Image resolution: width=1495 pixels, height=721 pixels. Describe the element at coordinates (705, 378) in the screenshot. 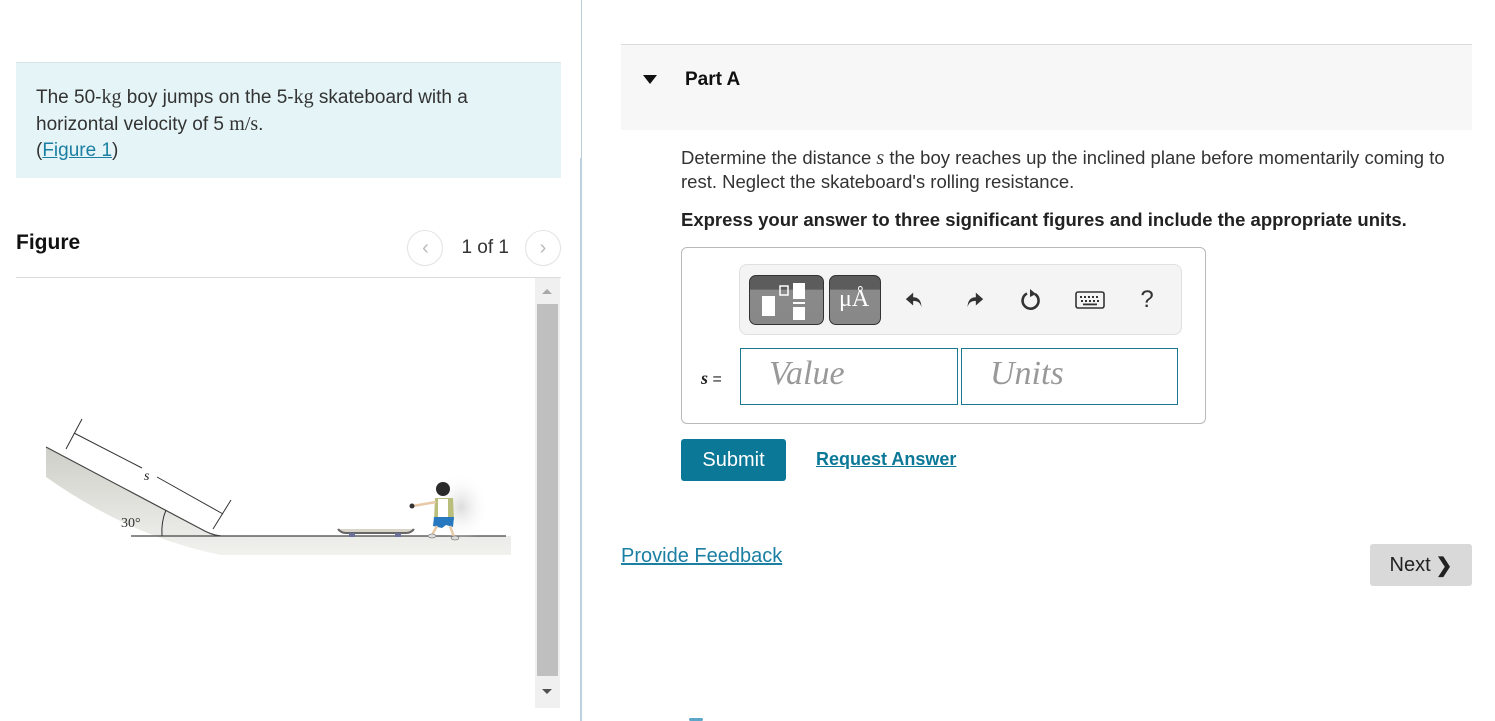

I see `answer-variable: s` at that location.